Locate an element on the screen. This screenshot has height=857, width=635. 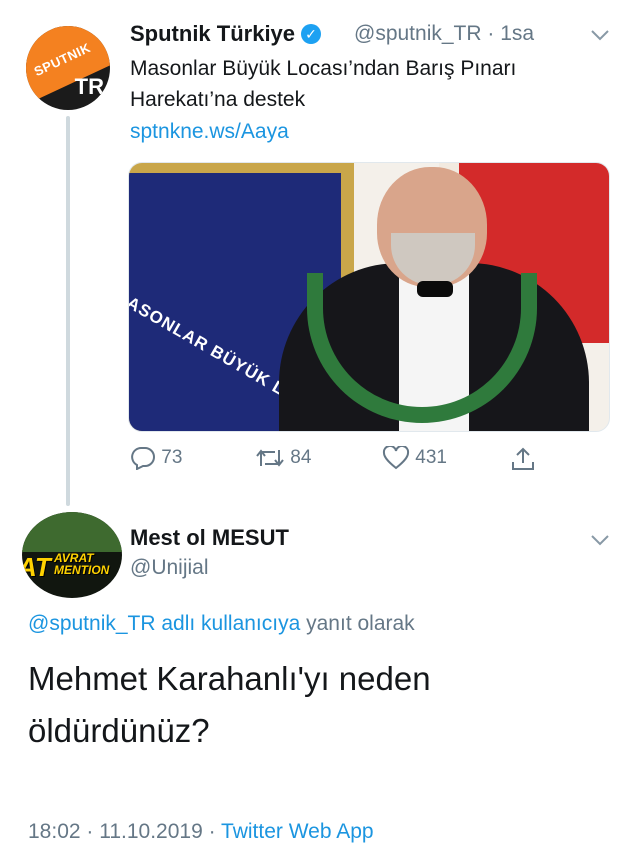
reply-author-handle: @Unijial is located at coordinates (169, 568).